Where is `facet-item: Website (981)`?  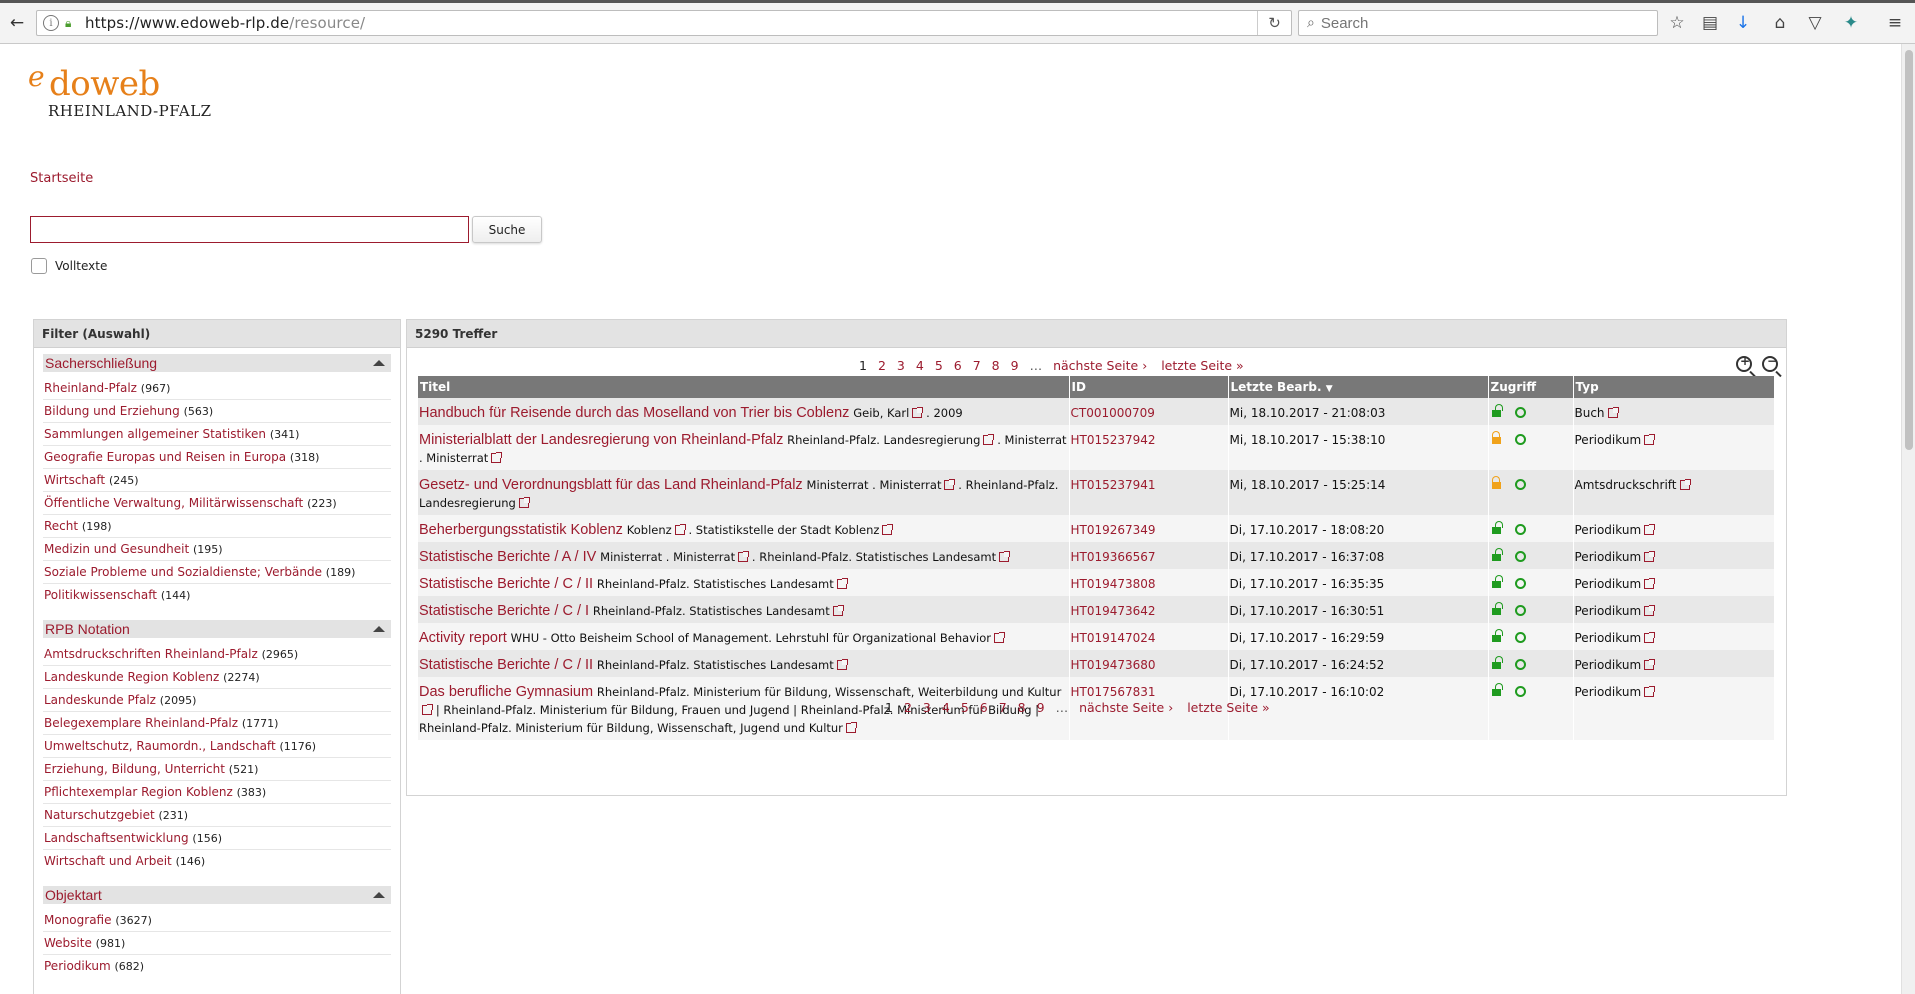
facet-item: Website (981) is located at coordinates (217, 943).